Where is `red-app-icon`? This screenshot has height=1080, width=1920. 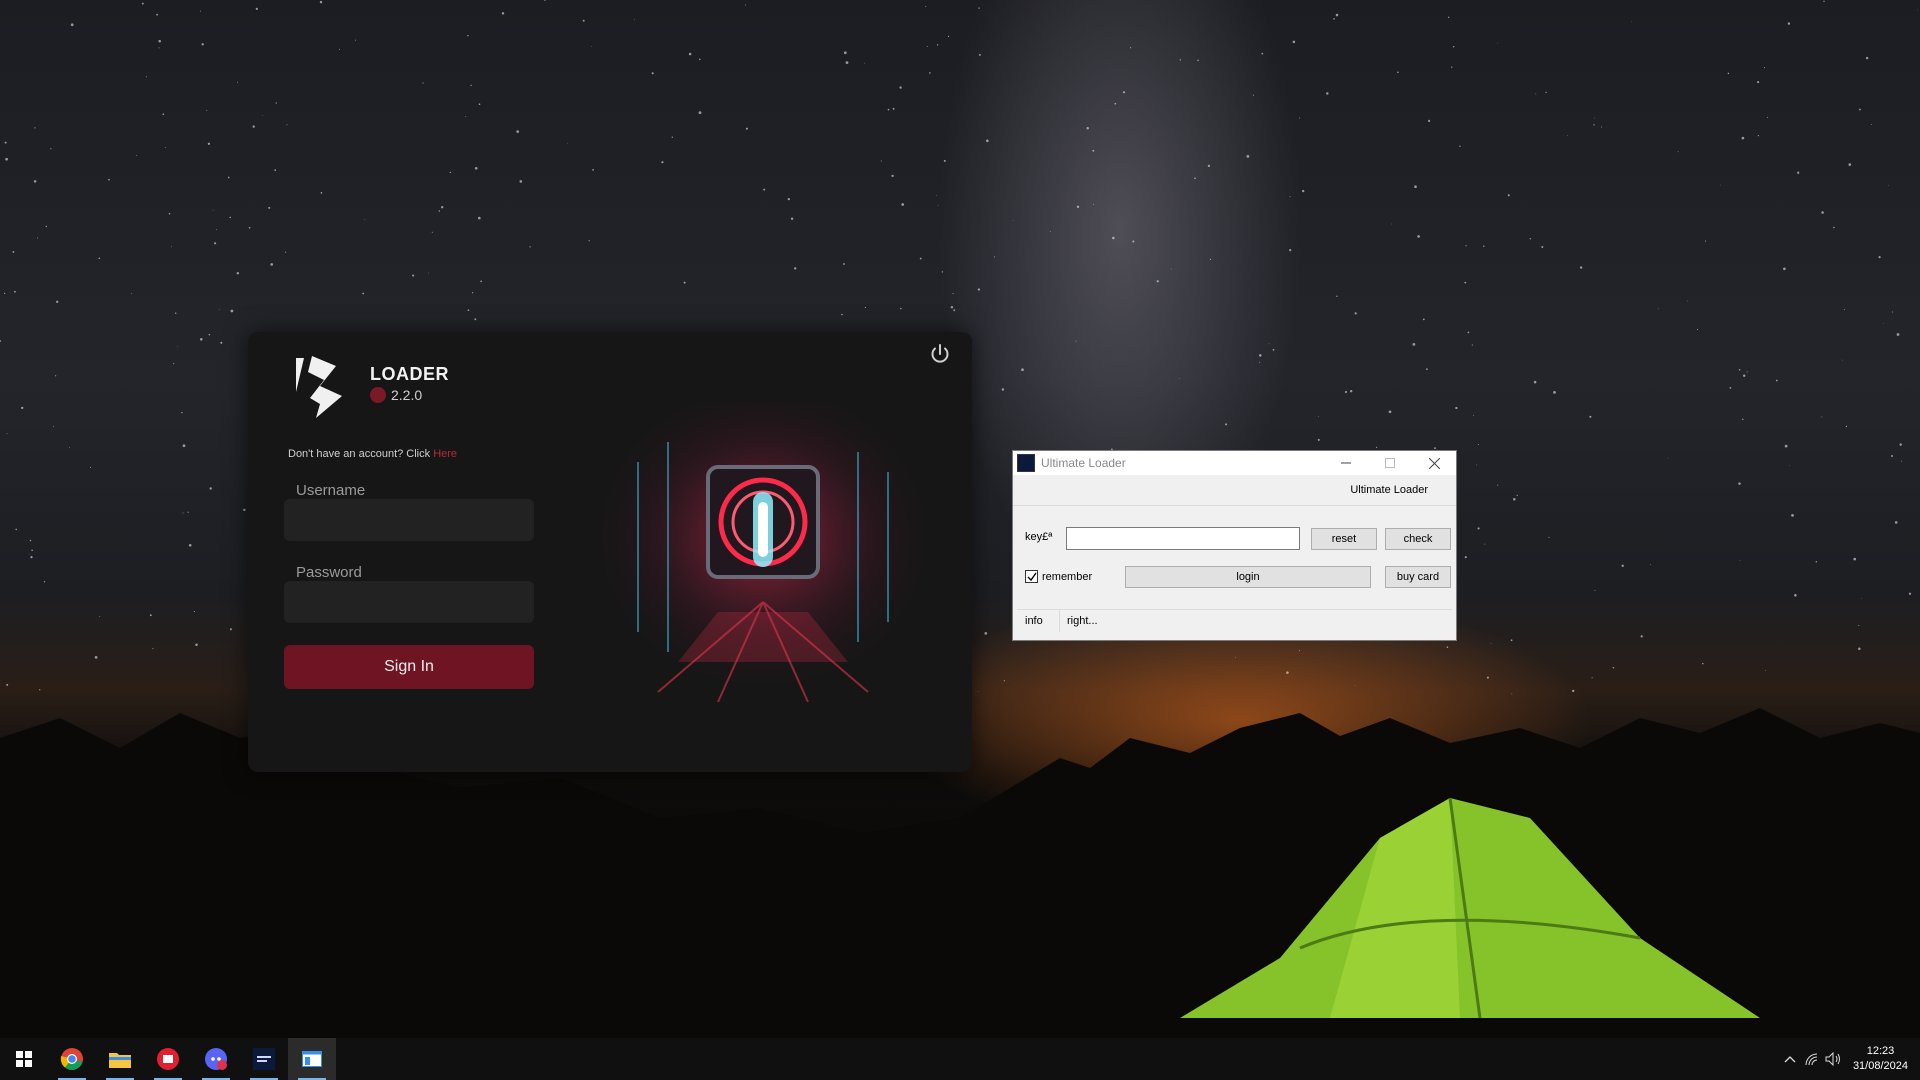
red-app-icon is located at coordinates (168, 1059).